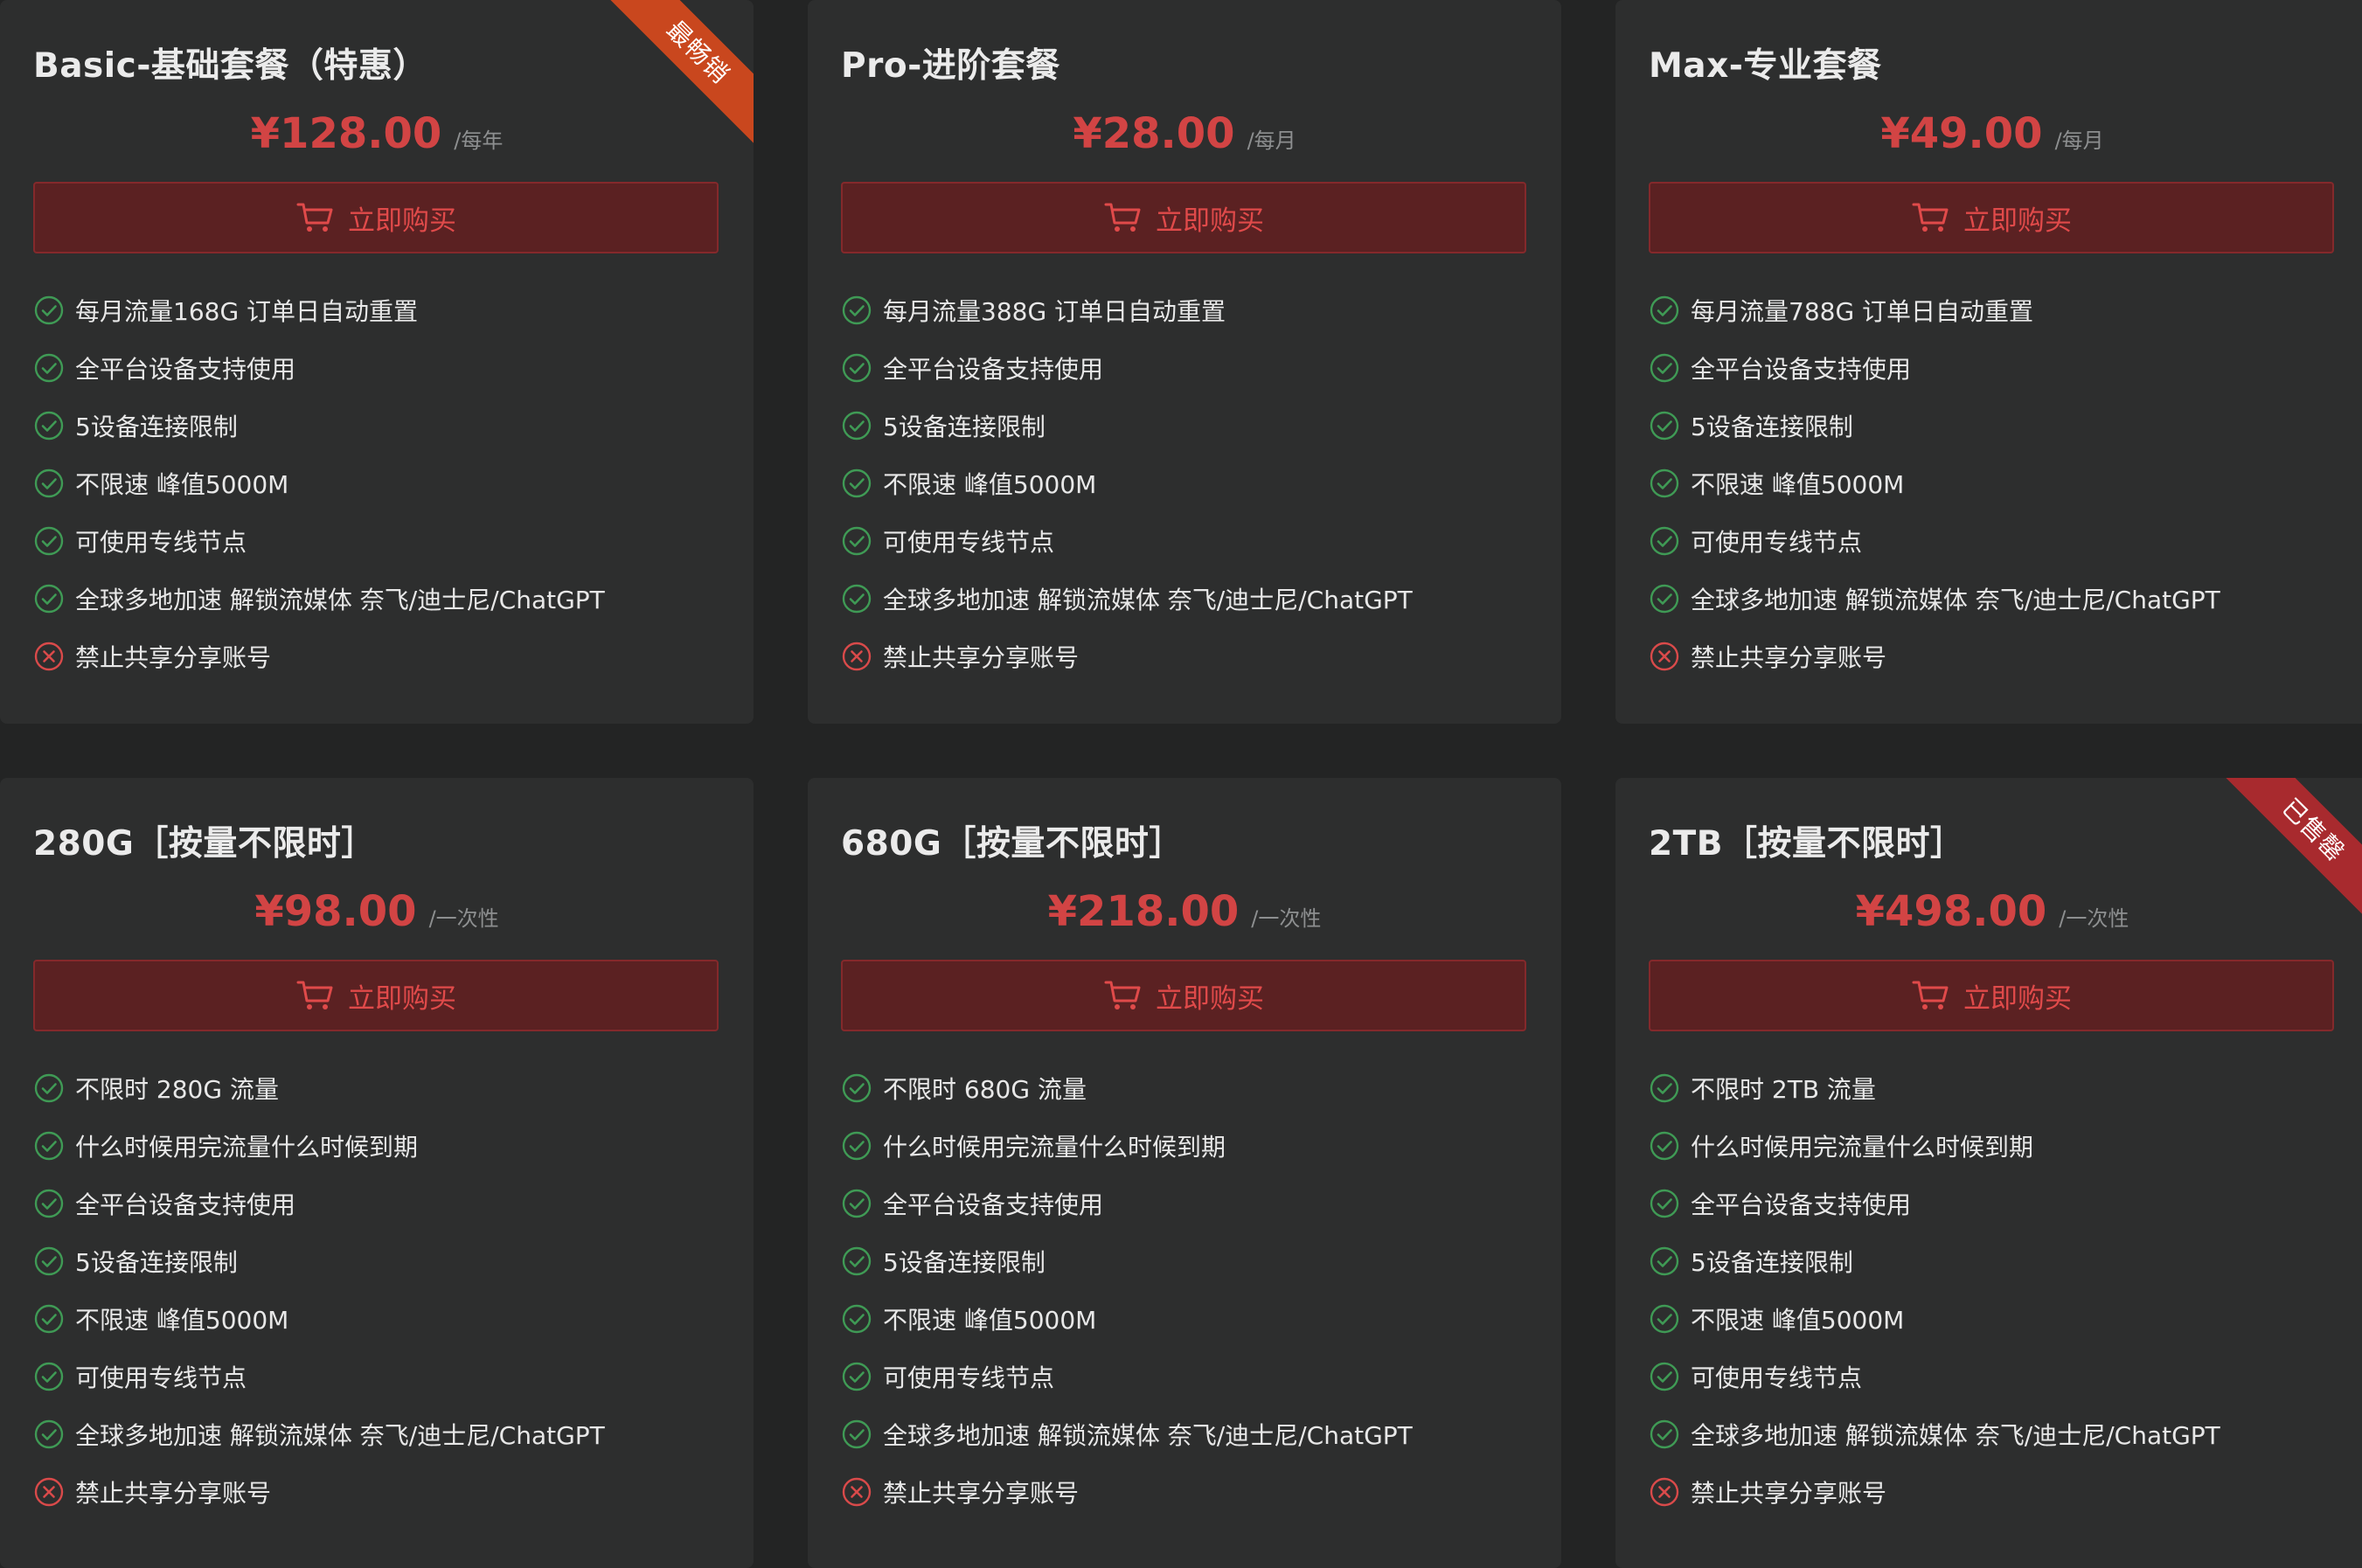  Describe the element at coordinates (950, 66) in the screenshot. I see `plan-title: Pro-进阶套餐` at that location.